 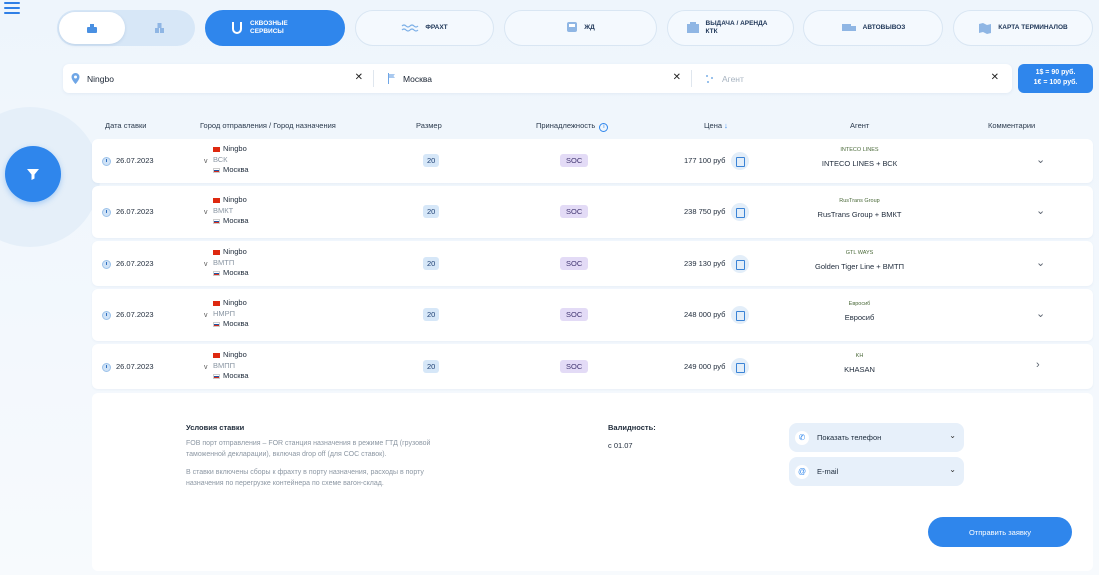 I want to click on header-ownership: Принадлежность i, so click(x=572, y=126).